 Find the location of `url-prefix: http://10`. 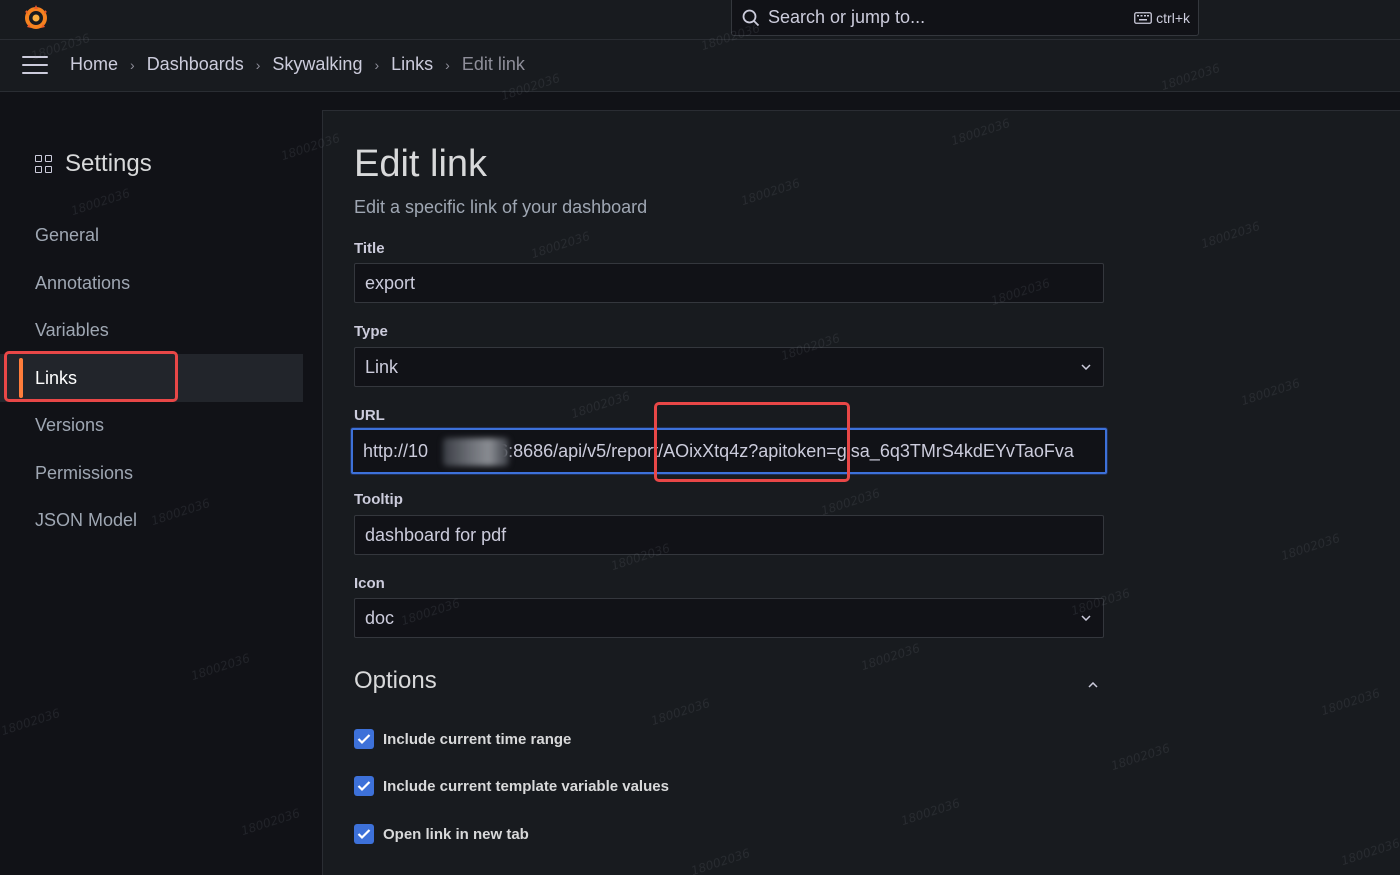

url-prefix: http://10 is located at coordinates (396, 450).